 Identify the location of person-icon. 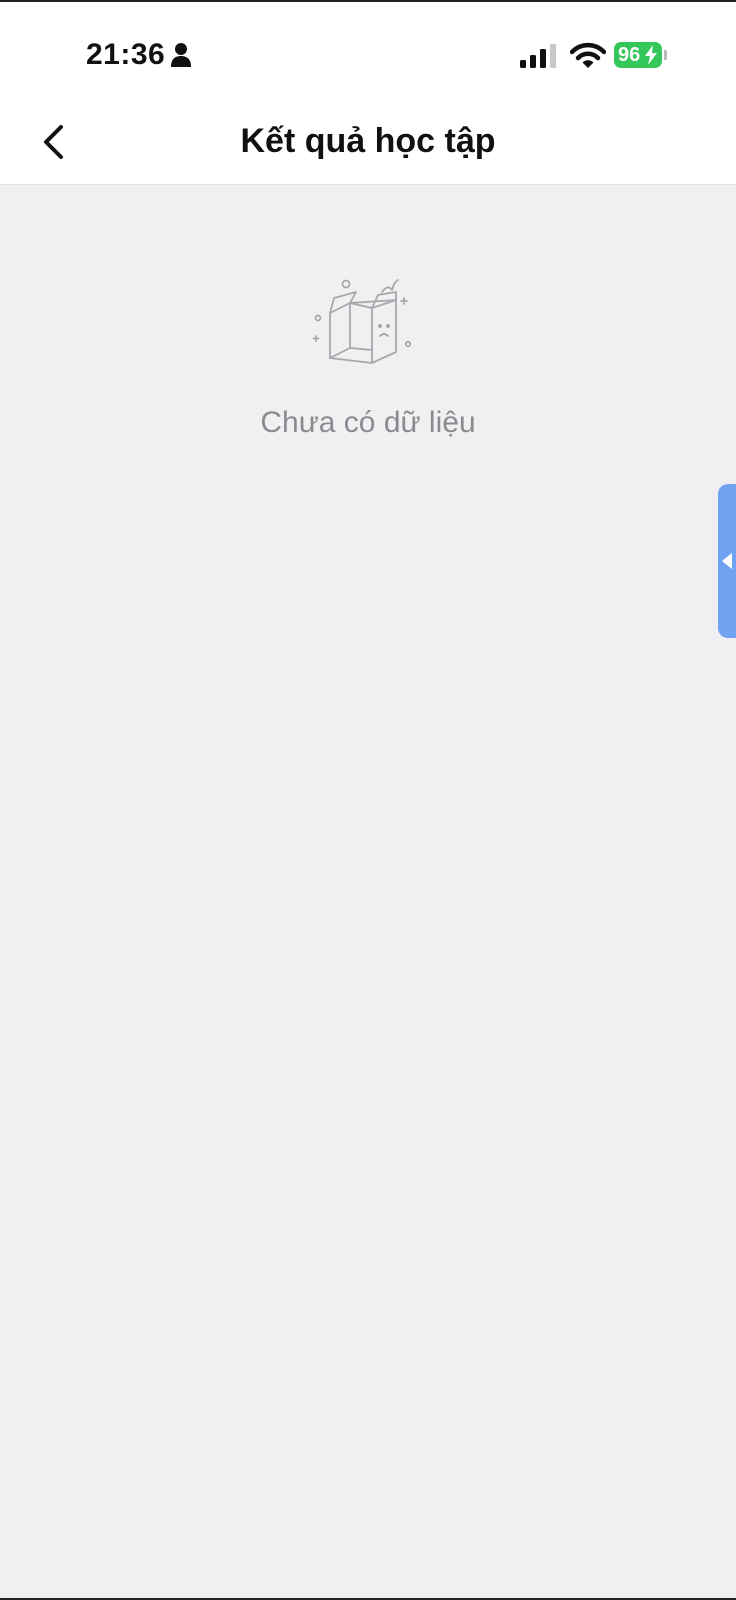
(181, 55).